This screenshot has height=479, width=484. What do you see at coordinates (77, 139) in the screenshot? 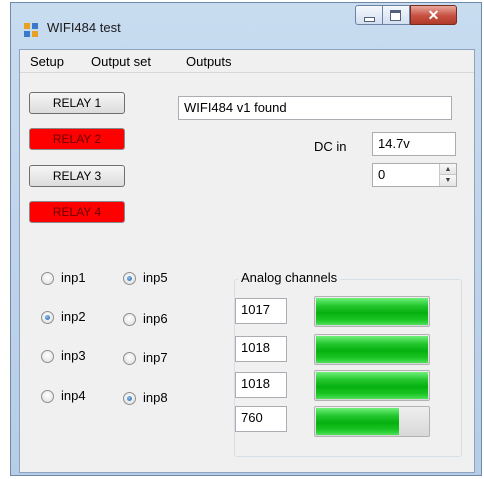
I see `relay-2-button: RELAY 2` at bounding box center [77, 139].